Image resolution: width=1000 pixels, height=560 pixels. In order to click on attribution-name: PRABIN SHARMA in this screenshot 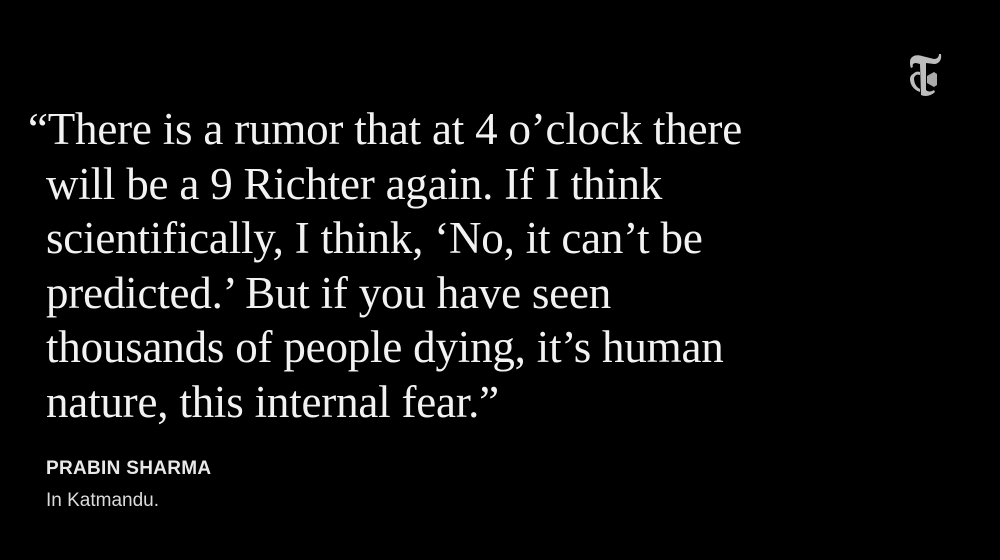, I will do `click(129, 468)`.